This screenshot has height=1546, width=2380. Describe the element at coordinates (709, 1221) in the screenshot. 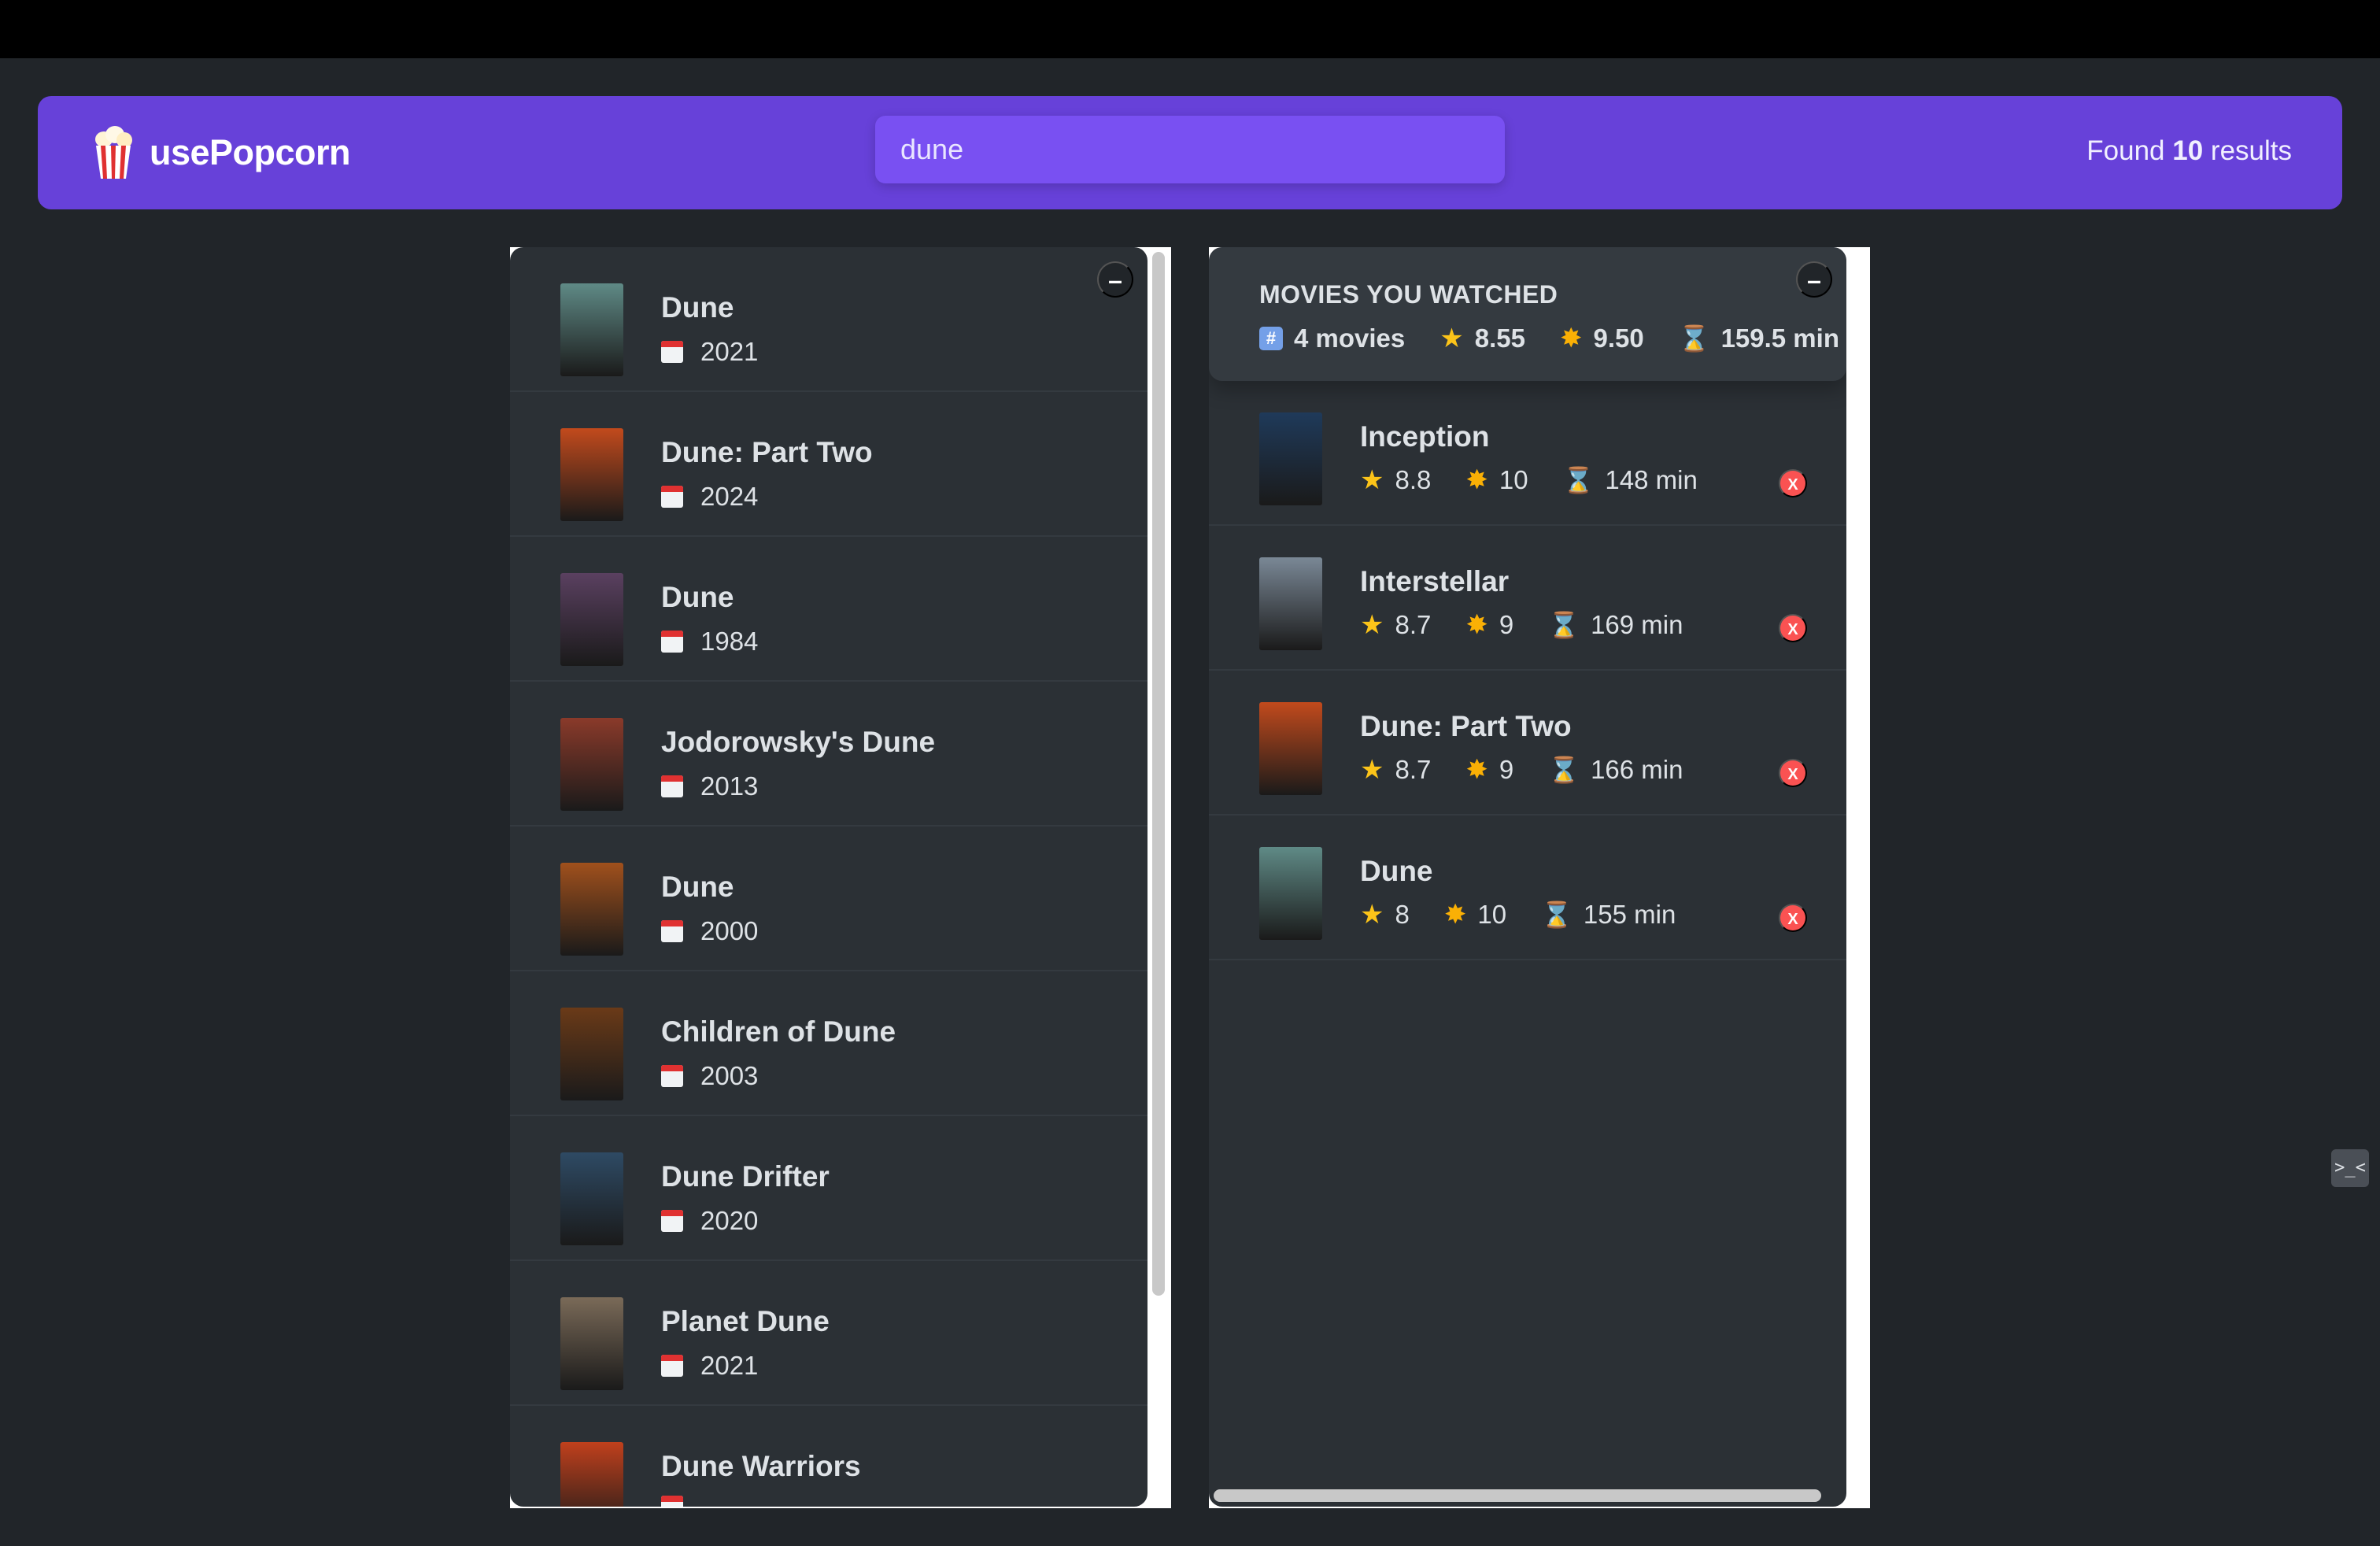

I see `movie-year: 2020` at that location.